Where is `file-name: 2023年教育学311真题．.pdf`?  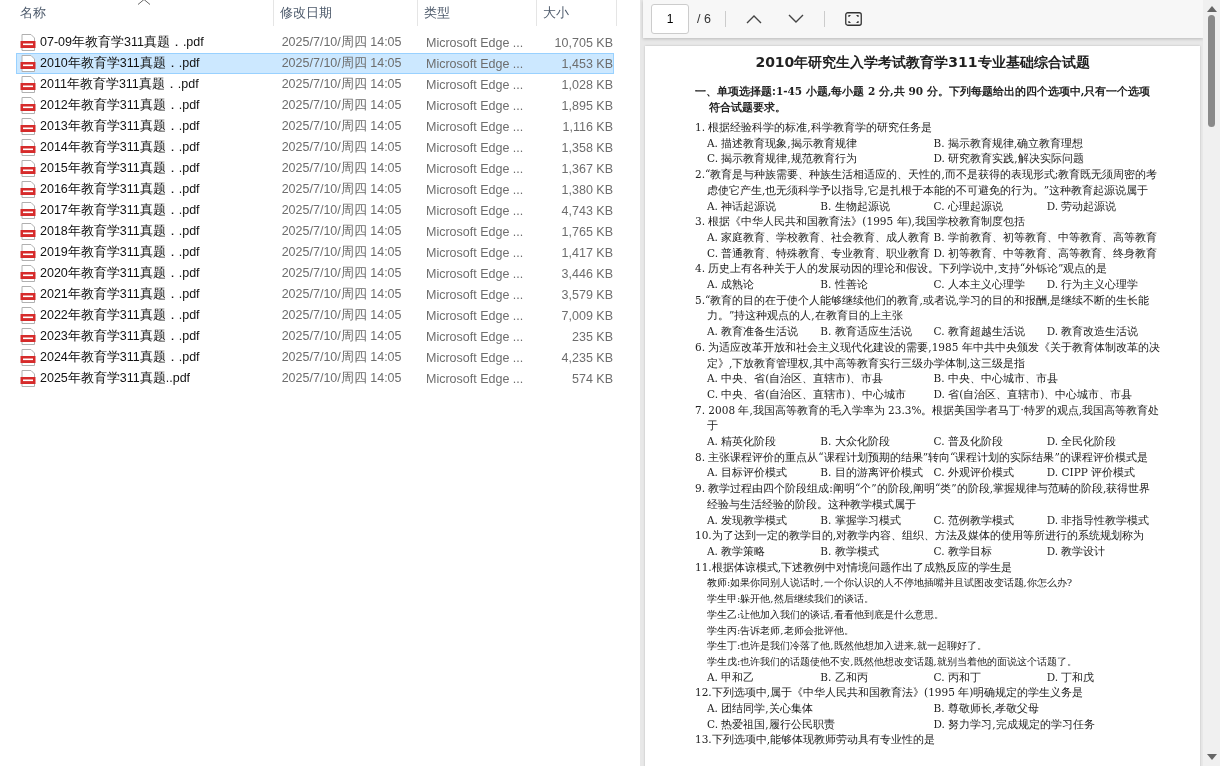 file-name: 2023年教育学311真题．.pdf is located at coordinates (120, 336).